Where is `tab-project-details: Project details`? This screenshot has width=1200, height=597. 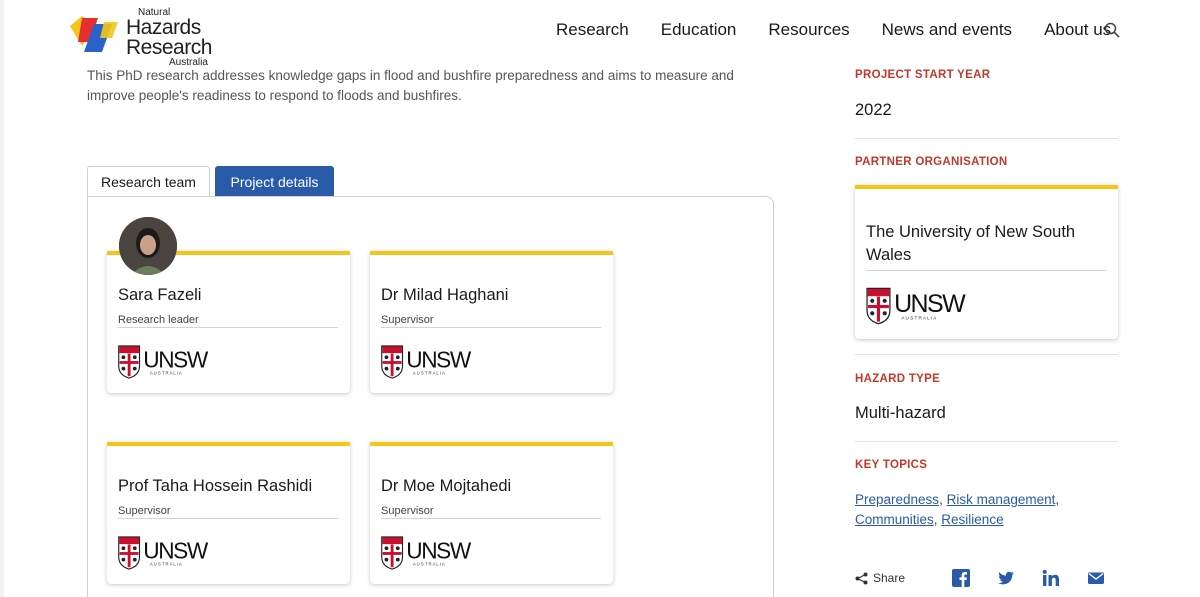 tab-project-details: Project details is located at coordinates (274, 181).